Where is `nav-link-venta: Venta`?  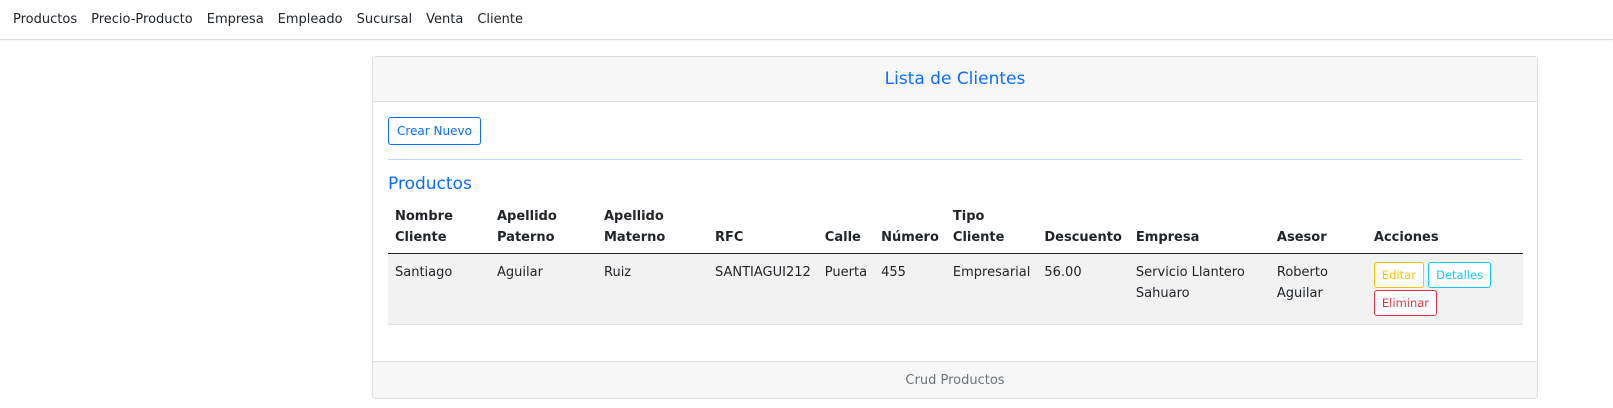 nav-link-venta: Venta is located at coordinates (444, 20).